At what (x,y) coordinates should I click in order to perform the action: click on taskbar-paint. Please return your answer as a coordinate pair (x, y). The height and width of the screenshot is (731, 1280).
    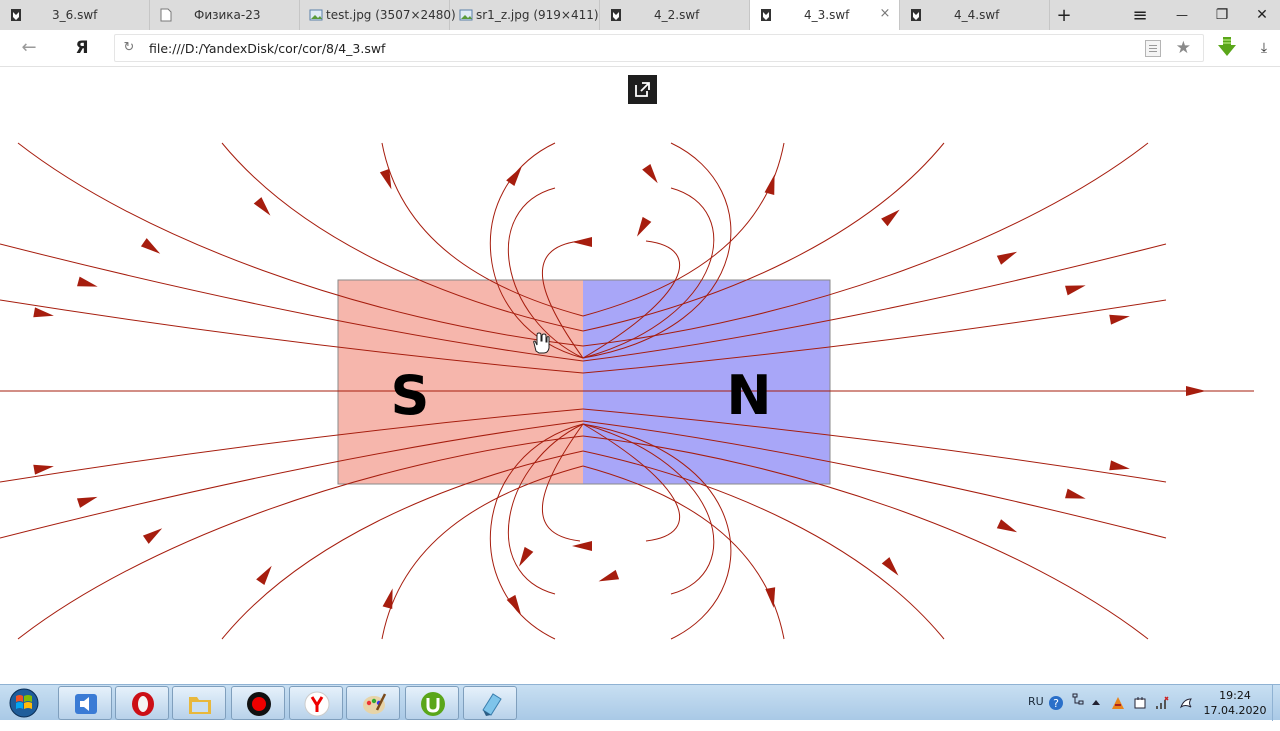
    Looking at the image, I should click on (373, 703).